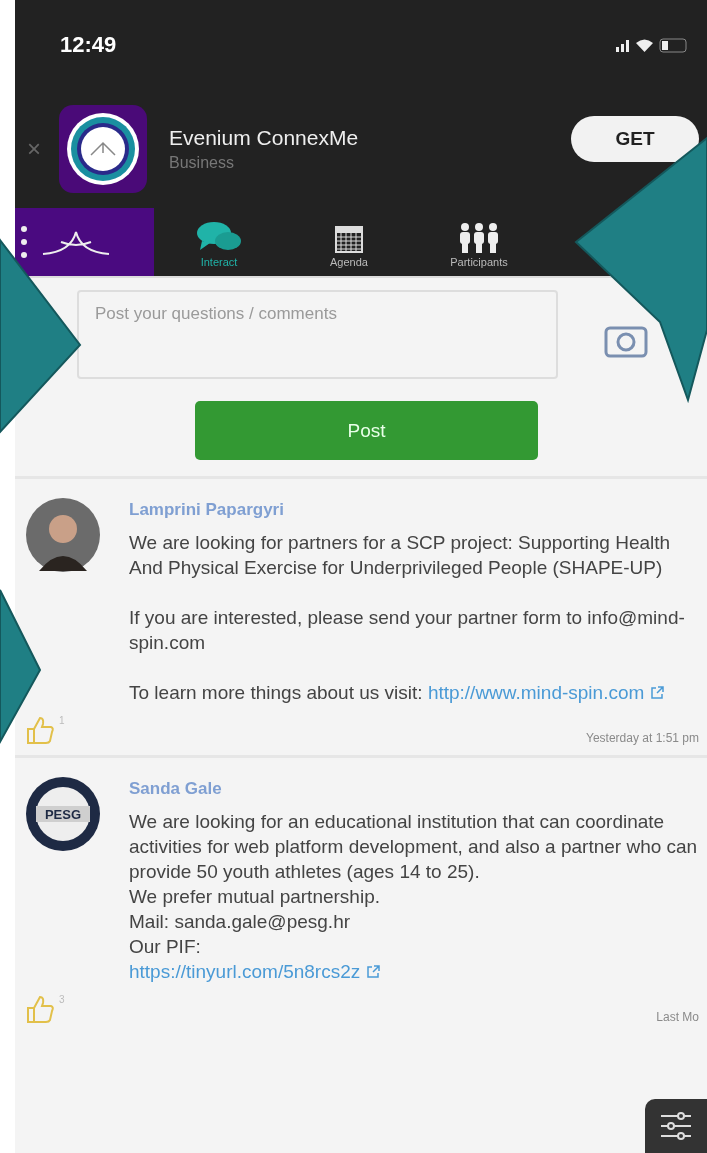 This screenshot has height=1153, width=707. Describe the element at coordinates (414, 847) in the screenshot. I see `post-text: We are looking for an educational institution that can coordinate activities for web platform development, and also a partner who can provide 50 youth athletes (ages 14 to 25).` at that location.